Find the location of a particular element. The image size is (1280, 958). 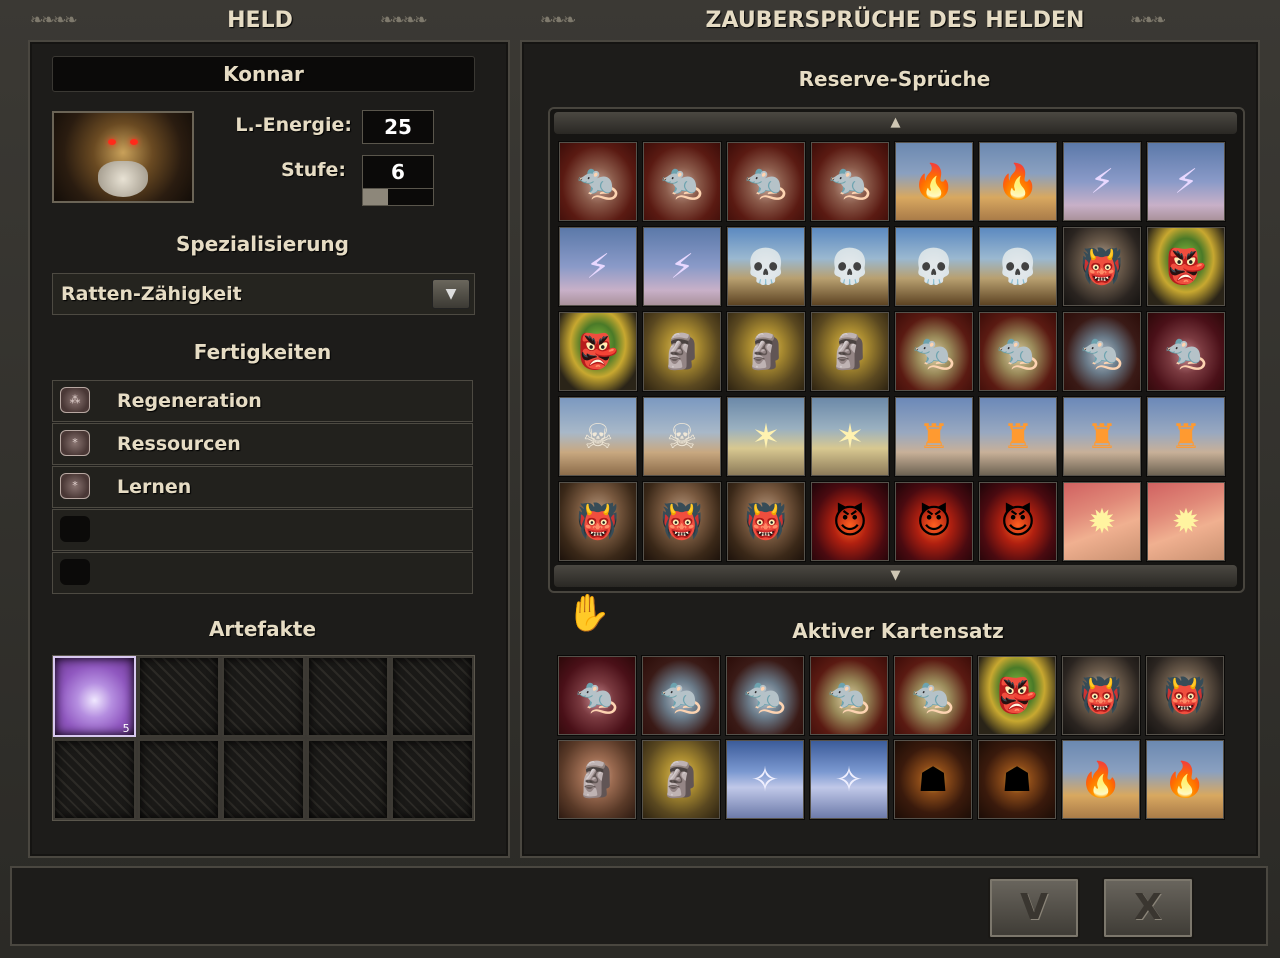

cancel-button: X is located at coordinates (1148, 908).